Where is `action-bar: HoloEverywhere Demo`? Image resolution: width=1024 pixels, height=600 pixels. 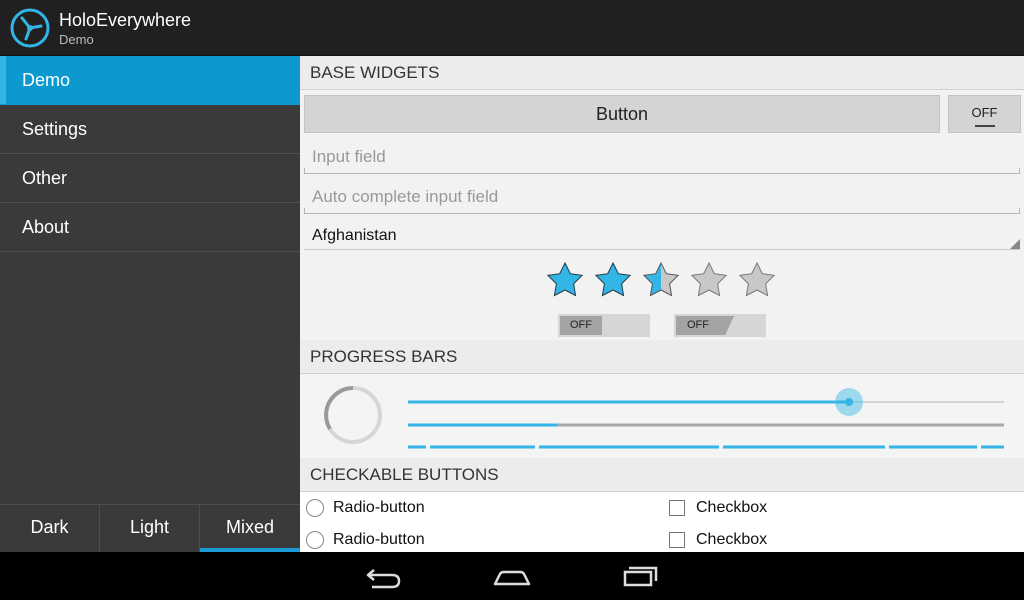
action-bar: HoloEverywhere Demo is located at coordinates (512, 28).